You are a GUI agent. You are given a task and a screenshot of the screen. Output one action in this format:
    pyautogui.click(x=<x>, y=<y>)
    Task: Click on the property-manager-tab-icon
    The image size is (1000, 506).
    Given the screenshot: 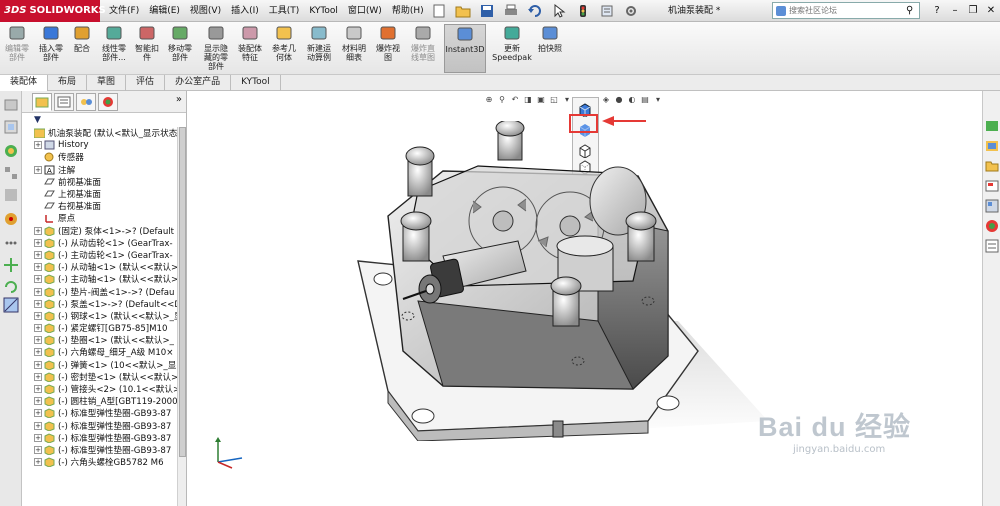 What is the action you would take?
    pyautogui.click(x=64, y=101)
    